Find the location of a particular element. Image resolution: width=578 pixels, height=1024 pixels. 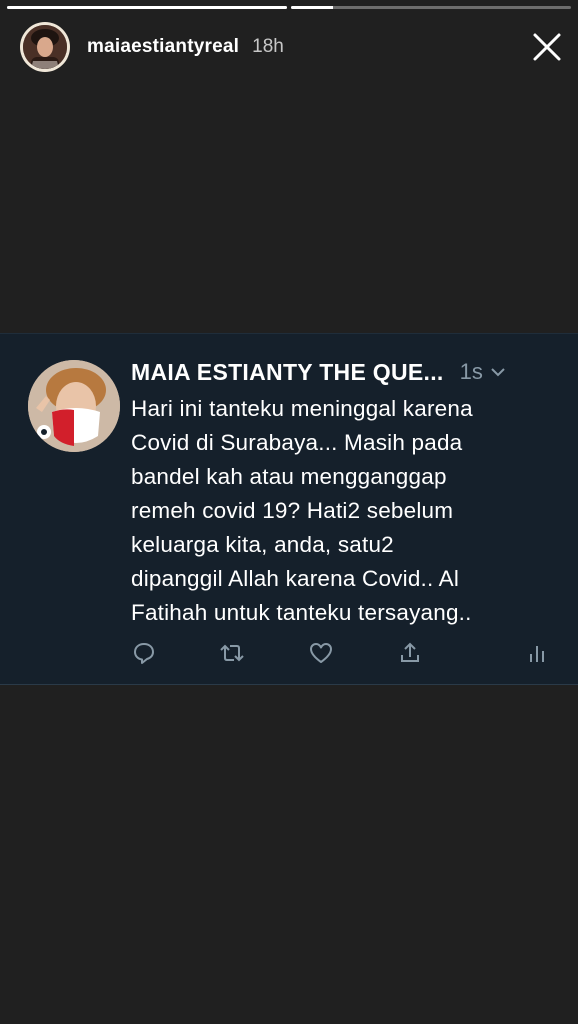

tweet-line: dipanggil Allah karena Covid.. Al is located at coordinates (295, 578).